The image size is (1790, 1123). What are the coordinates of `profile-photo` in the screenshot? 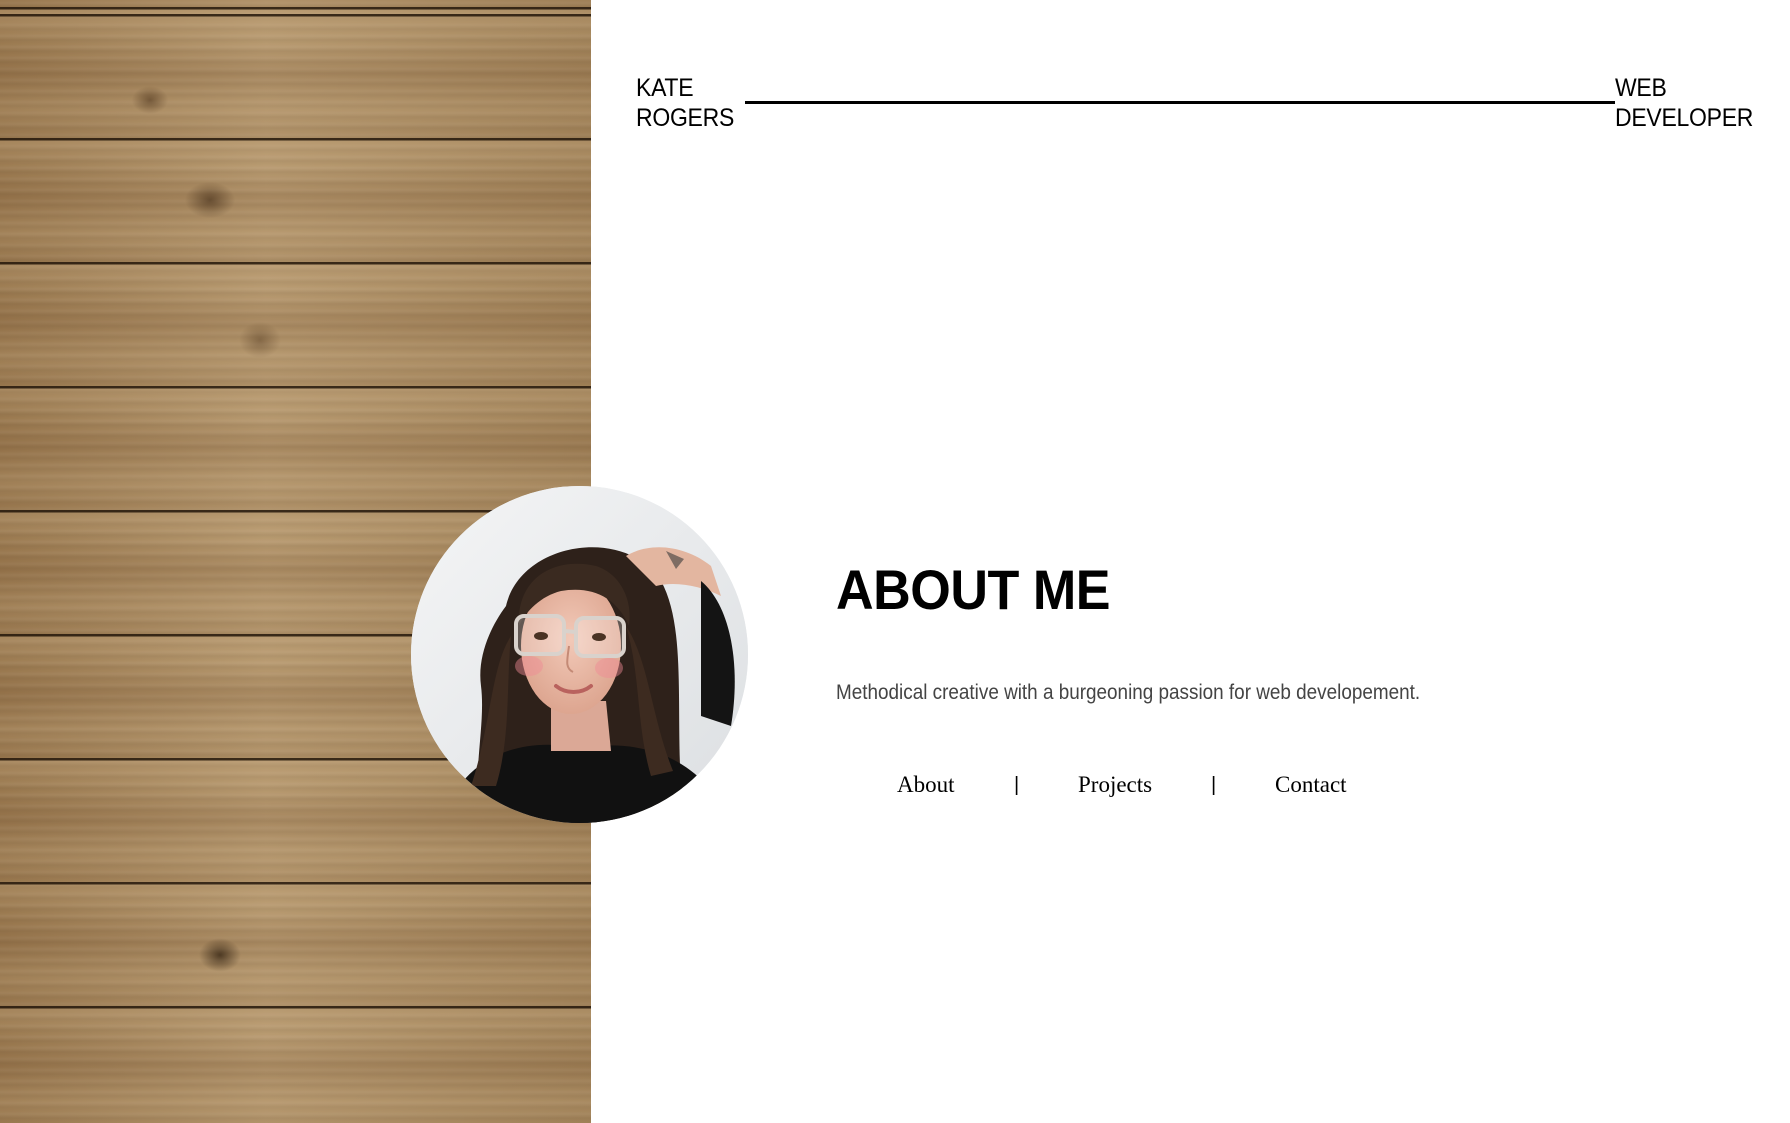 It's located at (579, 654).